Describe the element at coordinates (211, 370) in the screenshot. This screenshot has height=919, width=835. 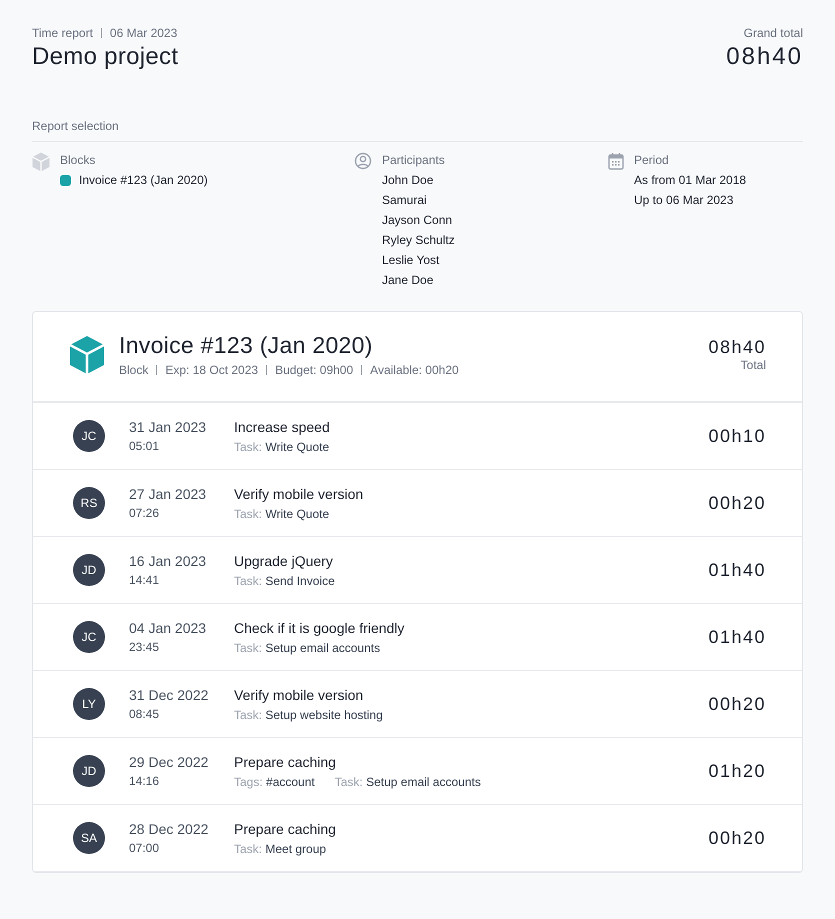
I see `block-meta: Exp: 18 Oct 2023` at that location.